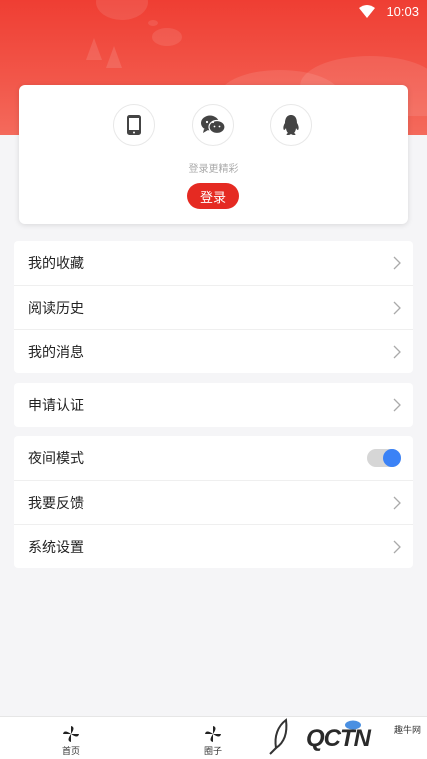  What do you see at coordinates (56, 547) in the screenshot?
I see `menu-item-label: 系统设置` at bounding box center [56, 547].